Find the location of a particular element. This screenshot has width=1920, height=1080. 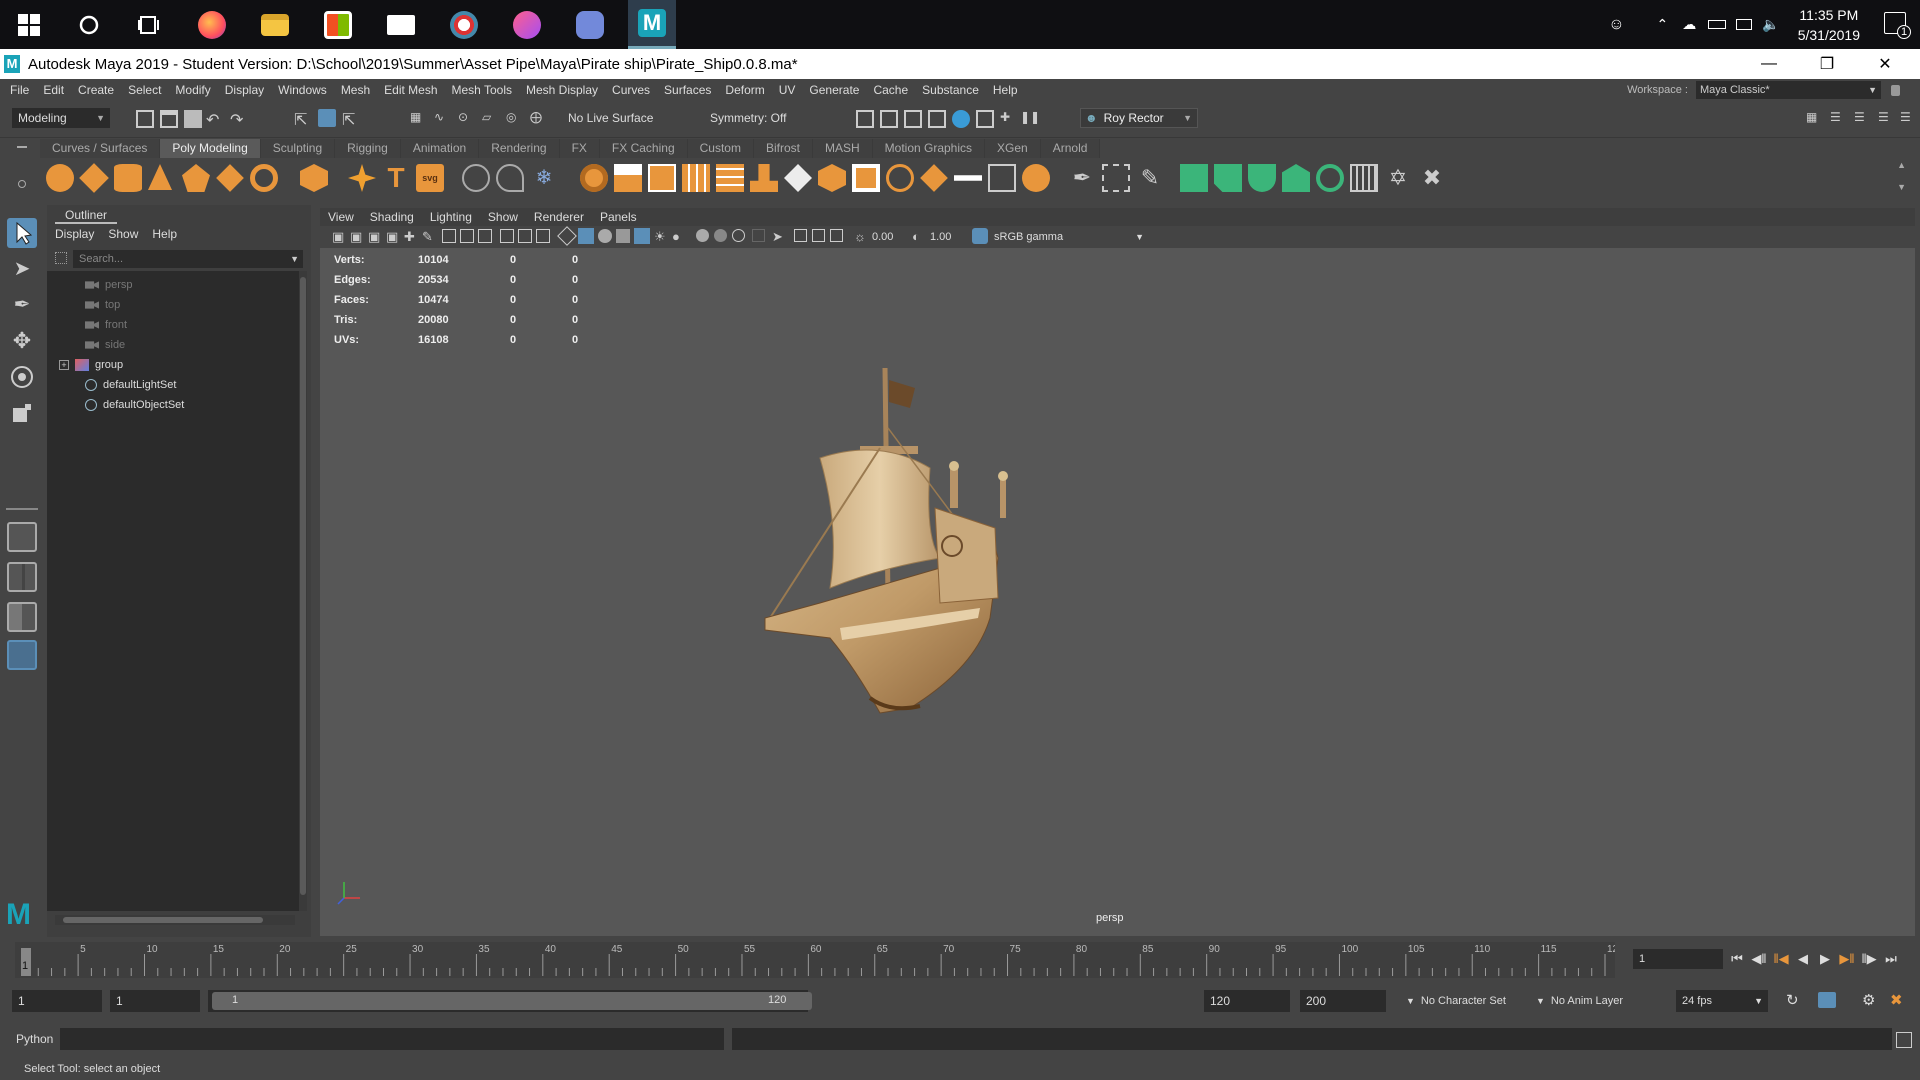

shadows-icon: ☀ is located at coordinates (663, 238).